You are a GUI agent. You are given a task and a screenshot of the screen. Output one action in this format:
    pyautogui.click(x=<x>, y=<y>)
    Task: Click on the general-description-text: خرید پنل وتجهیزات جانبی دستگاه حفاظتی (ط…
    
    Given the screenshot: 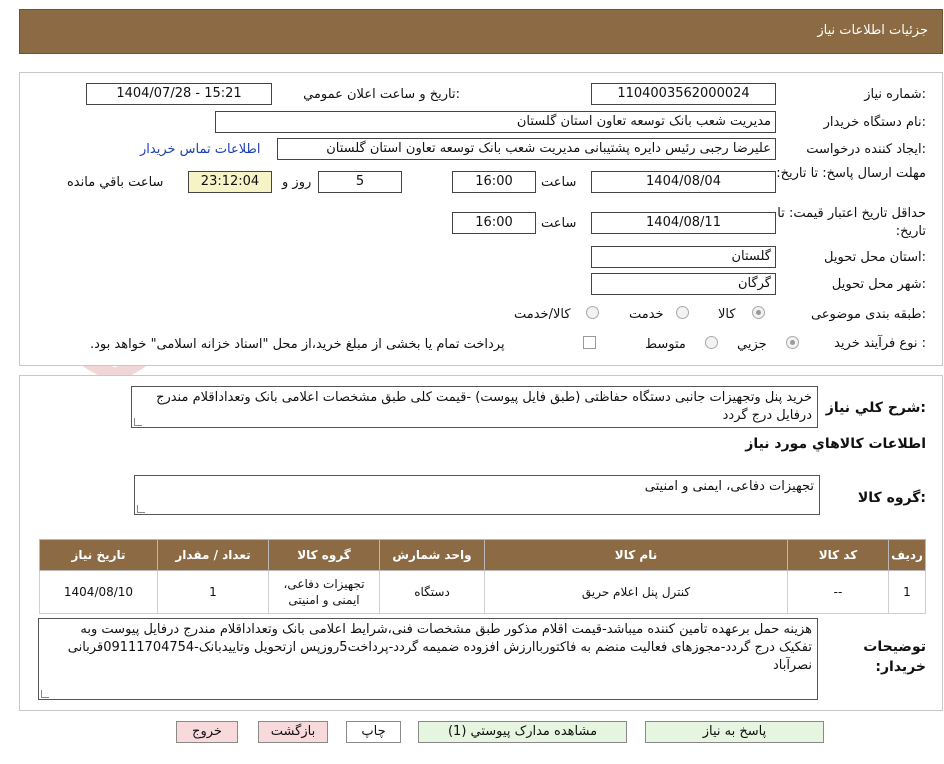 What is the action you would take?
    pyautogui.click(x=484, y=406)
    